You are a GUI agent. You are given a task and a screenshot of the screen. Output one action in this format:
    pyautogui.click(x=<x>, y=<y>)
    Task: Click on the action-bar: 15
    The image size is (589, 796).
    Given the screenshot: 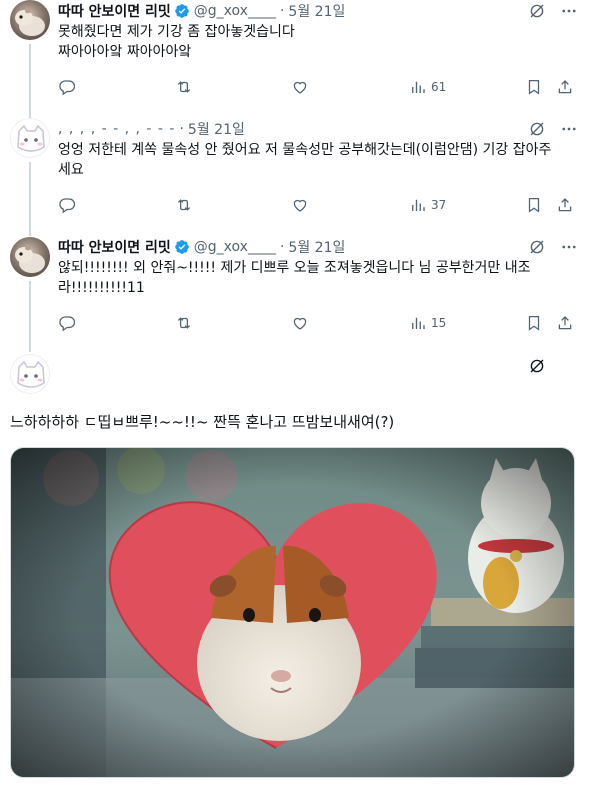 What is the action you would take?
    pyautogui.click(x=318, y=323)
    